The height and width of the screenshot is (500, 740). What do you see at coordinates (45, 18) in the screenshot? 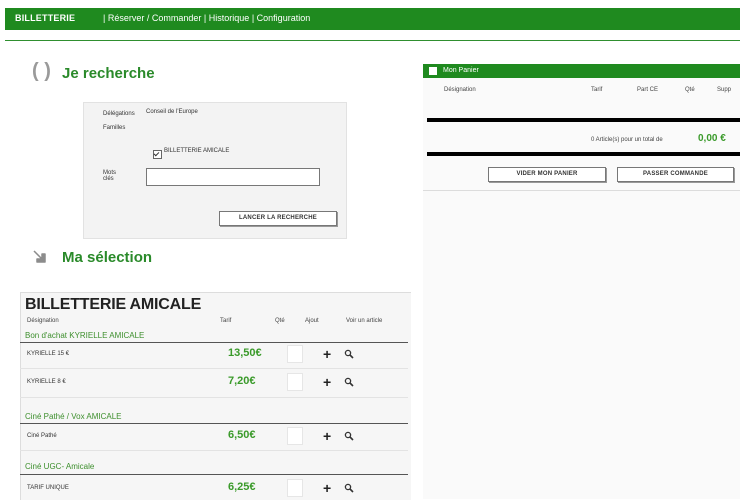
I see `nav-brand: BILLETTERIE` at bounding box center [45, 18].